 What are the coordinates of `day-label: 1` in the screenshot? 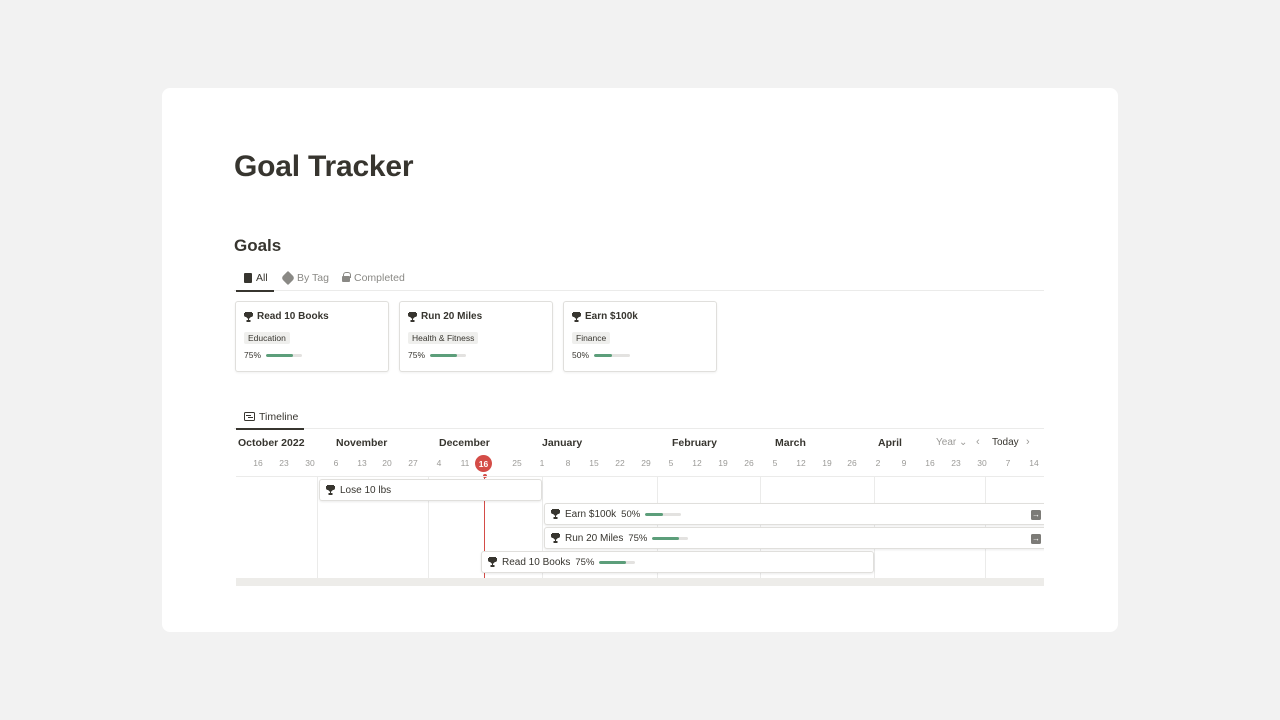 It's located at (542, 463).